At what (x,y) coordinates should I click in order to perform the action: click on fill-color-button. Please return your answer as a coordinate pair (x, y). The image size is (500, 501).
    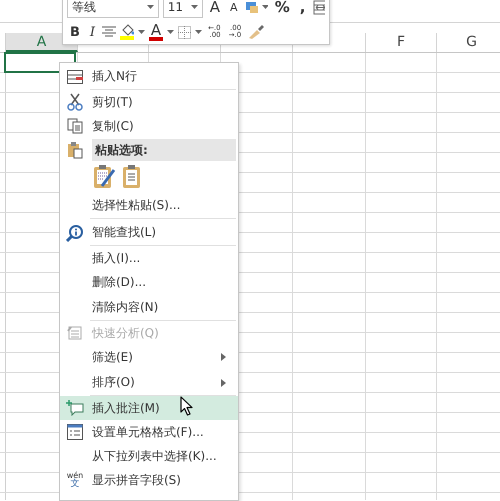
    Looking at the image, I should click on (127, 32).